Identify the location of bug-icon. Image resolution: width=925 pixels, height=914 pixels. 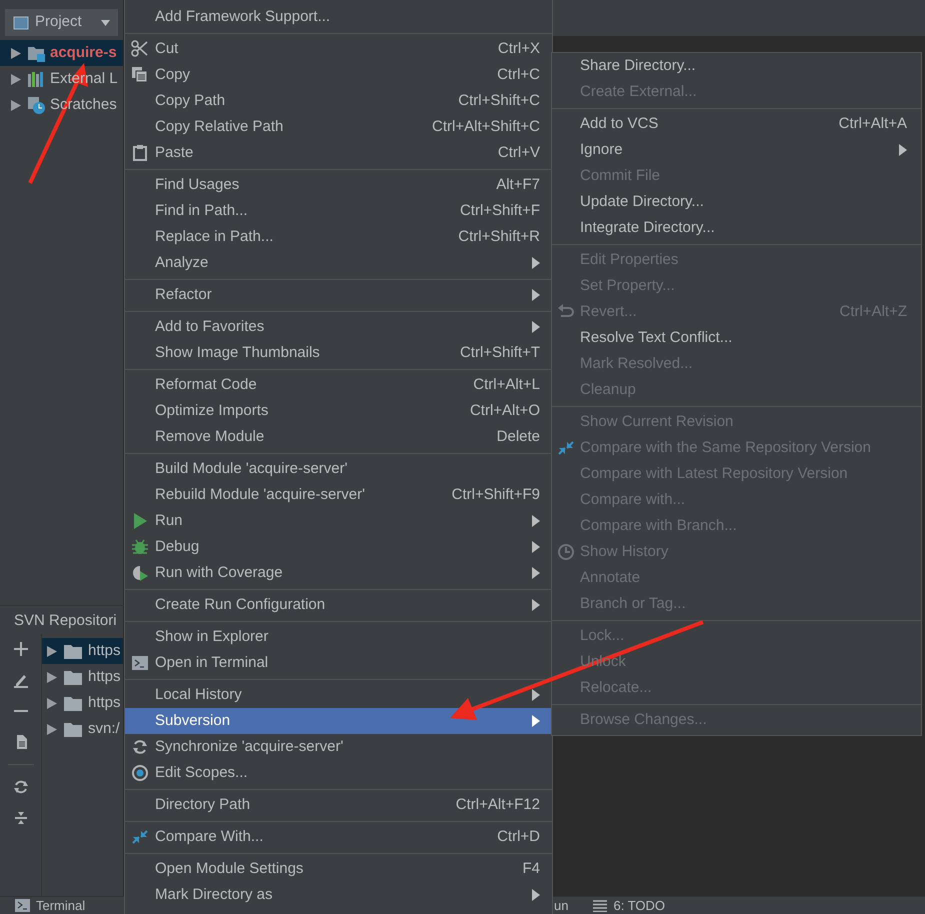
(140, 547).